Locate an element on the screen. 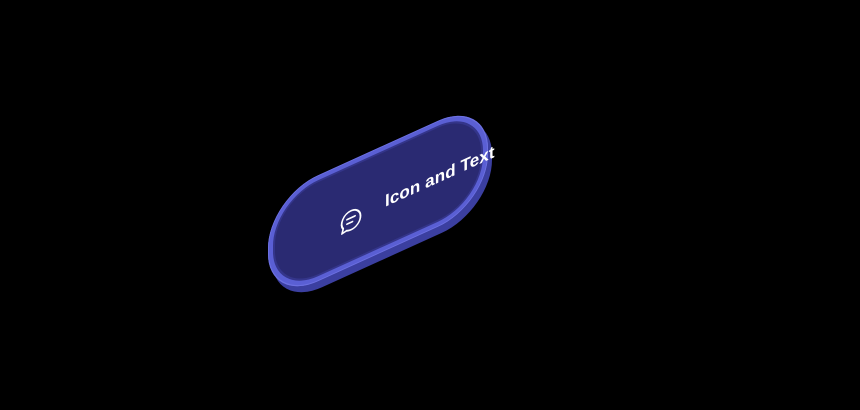 This screenshot has height=410, width=860. icon-text-button: Icon and Text is located at coordinates (381, 201).